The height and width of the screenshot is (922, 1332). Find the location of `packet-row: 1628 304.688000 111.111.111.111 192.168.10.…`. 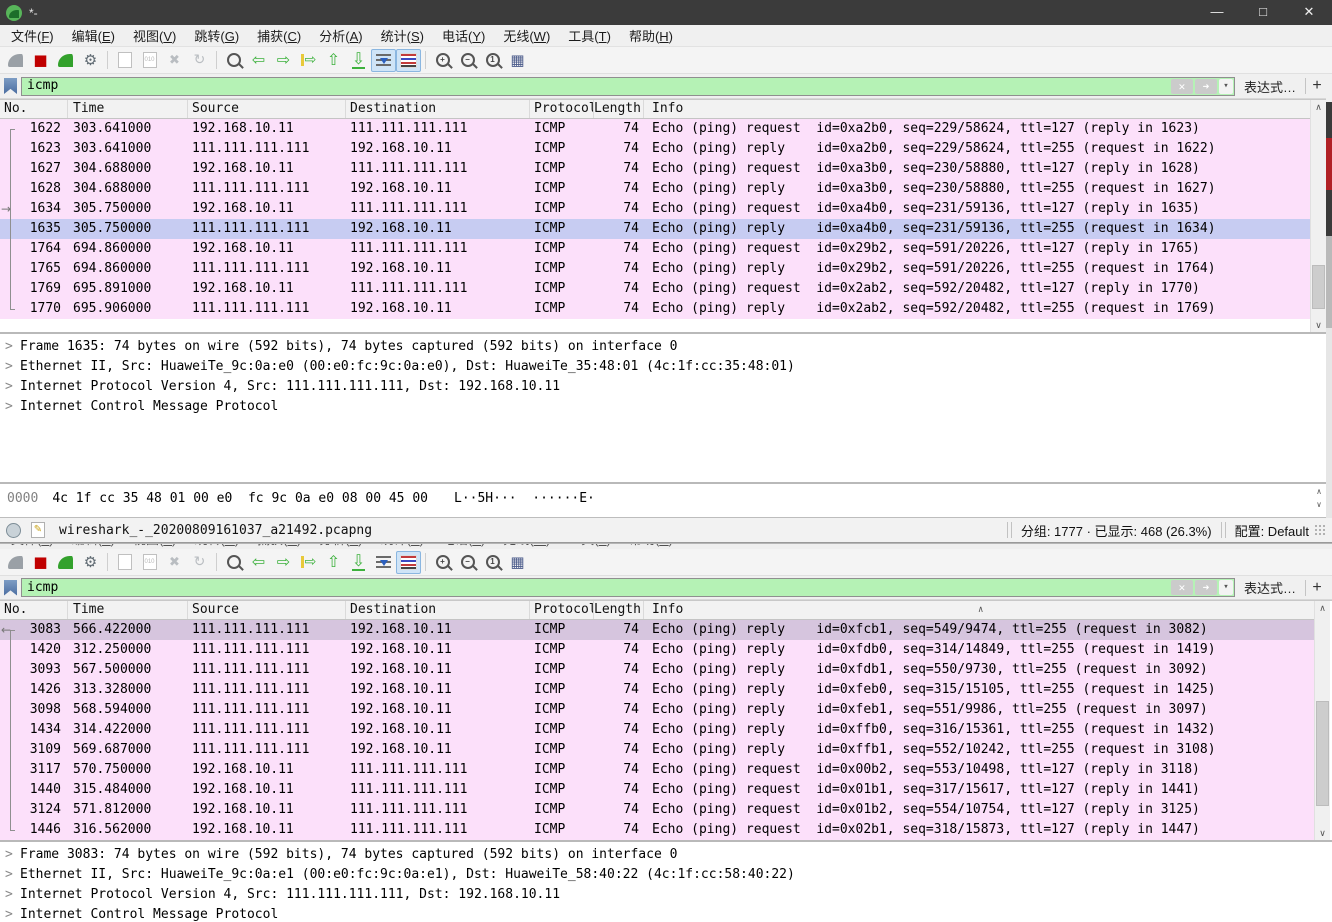

packet-row: 1628 304.688000 111.111.111.111 192.168.10.… is located at coordinates (655, 189).